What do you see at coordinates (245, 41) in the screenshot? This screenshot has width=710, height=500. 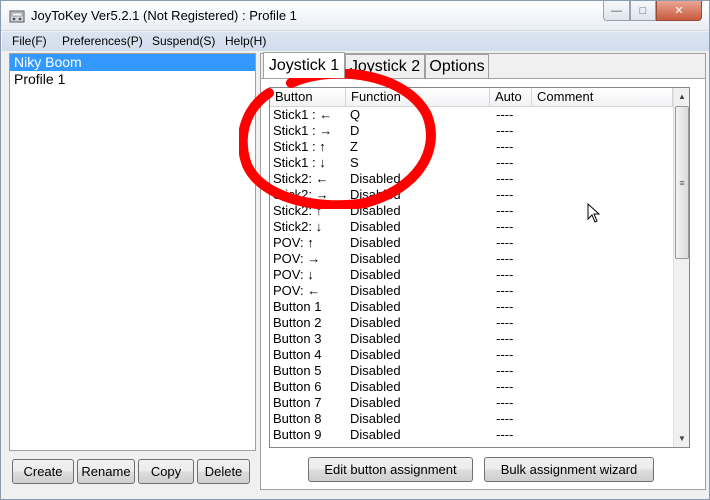 I see `menu-help: Help(H)` at bounding box center [245, 41].